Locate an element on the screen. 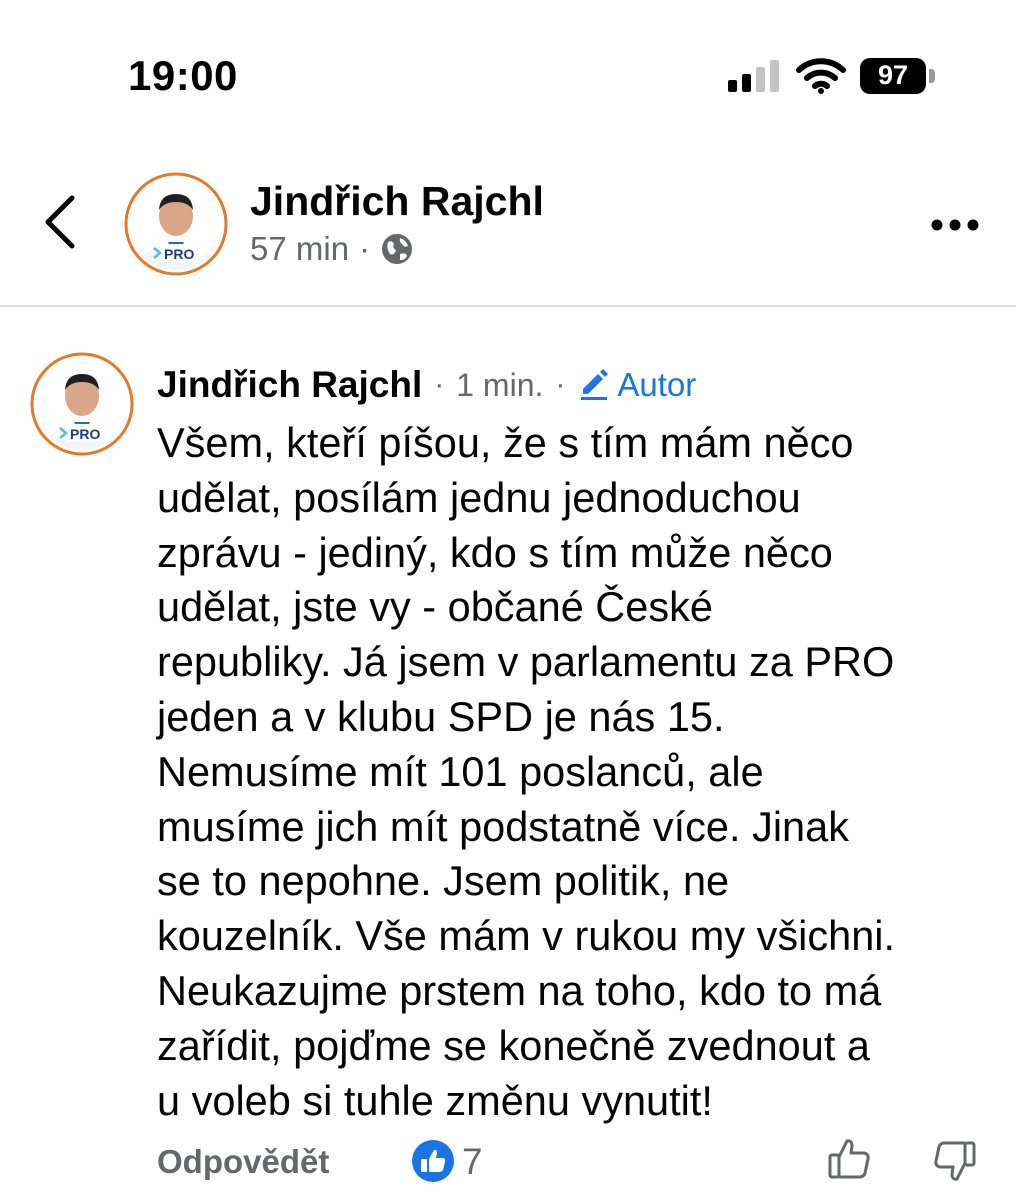 Image resolution: width=1016 pixels, height=1200 pixels. post-header: PRO Jindřich Rajchl 57 min · is located at coordinates (508, 228).